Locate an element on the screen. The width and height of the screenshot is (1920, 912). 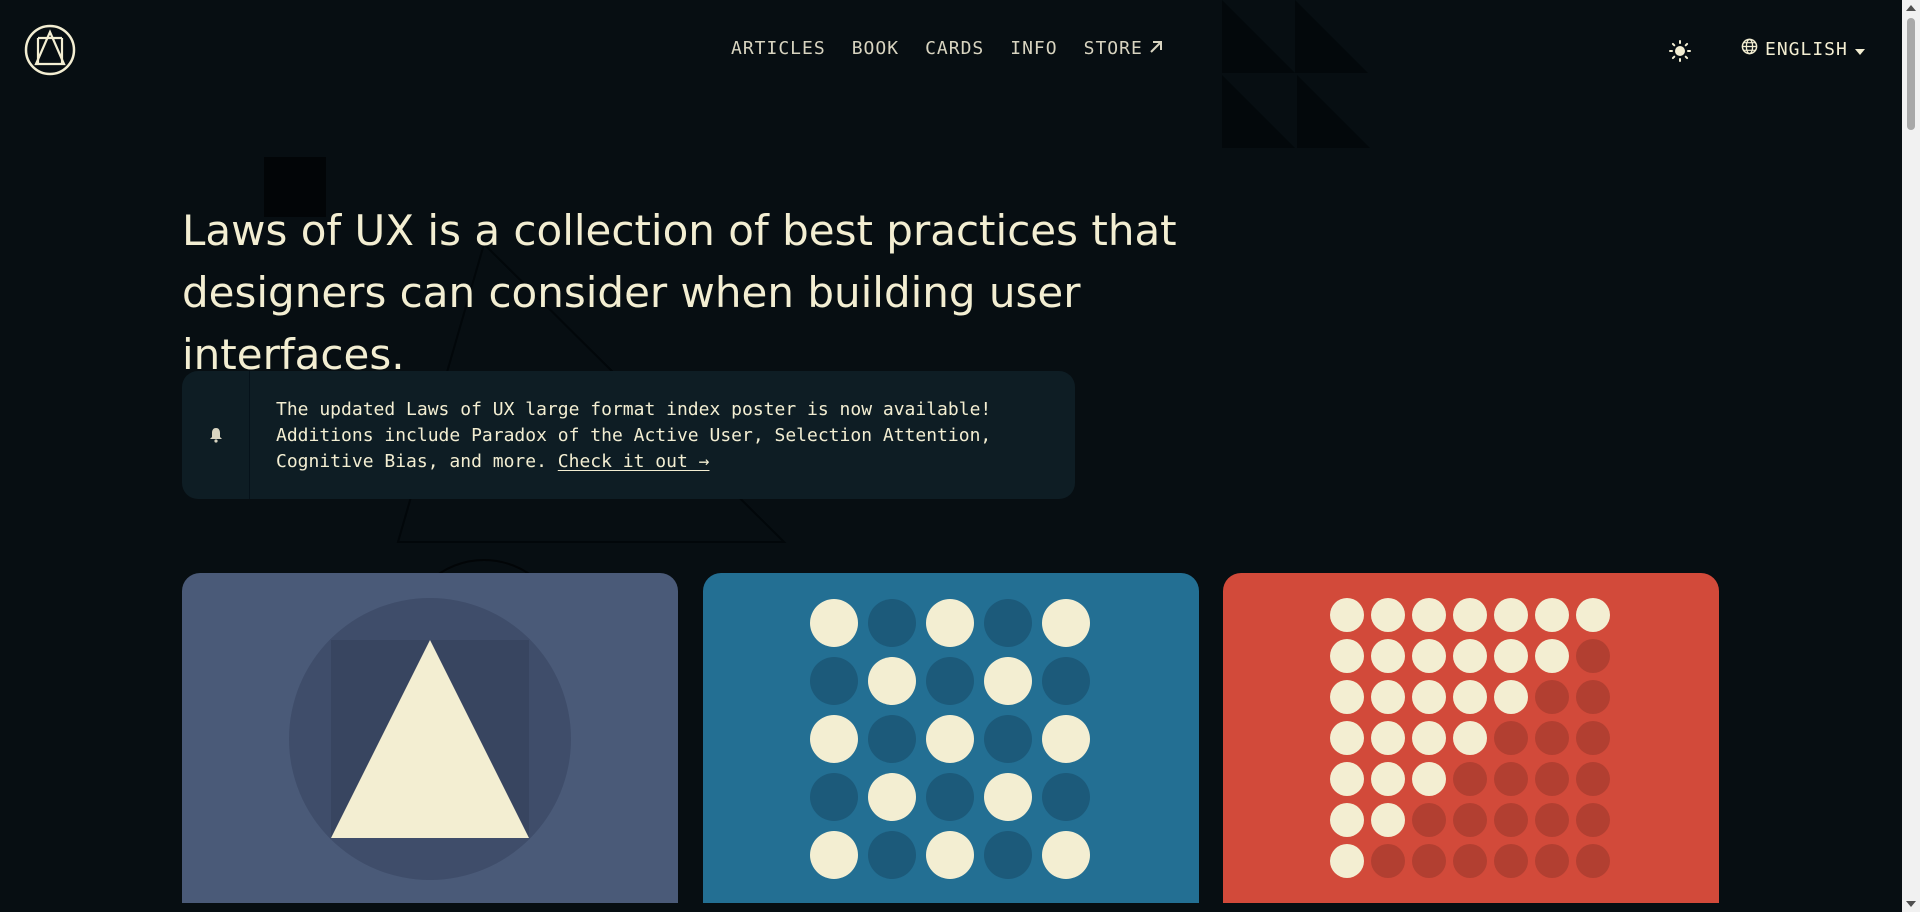
nav-info-label: INFO is located at coordinates (1034, 48).